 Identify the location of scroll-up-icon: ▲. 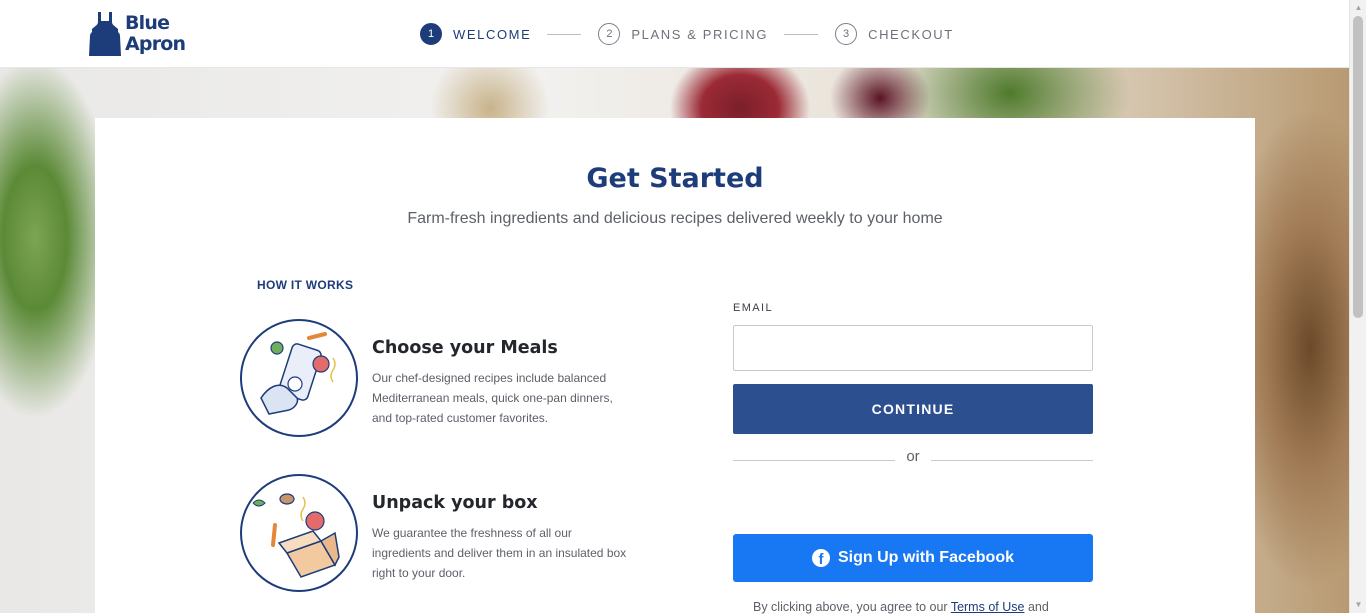
(1358, 8).